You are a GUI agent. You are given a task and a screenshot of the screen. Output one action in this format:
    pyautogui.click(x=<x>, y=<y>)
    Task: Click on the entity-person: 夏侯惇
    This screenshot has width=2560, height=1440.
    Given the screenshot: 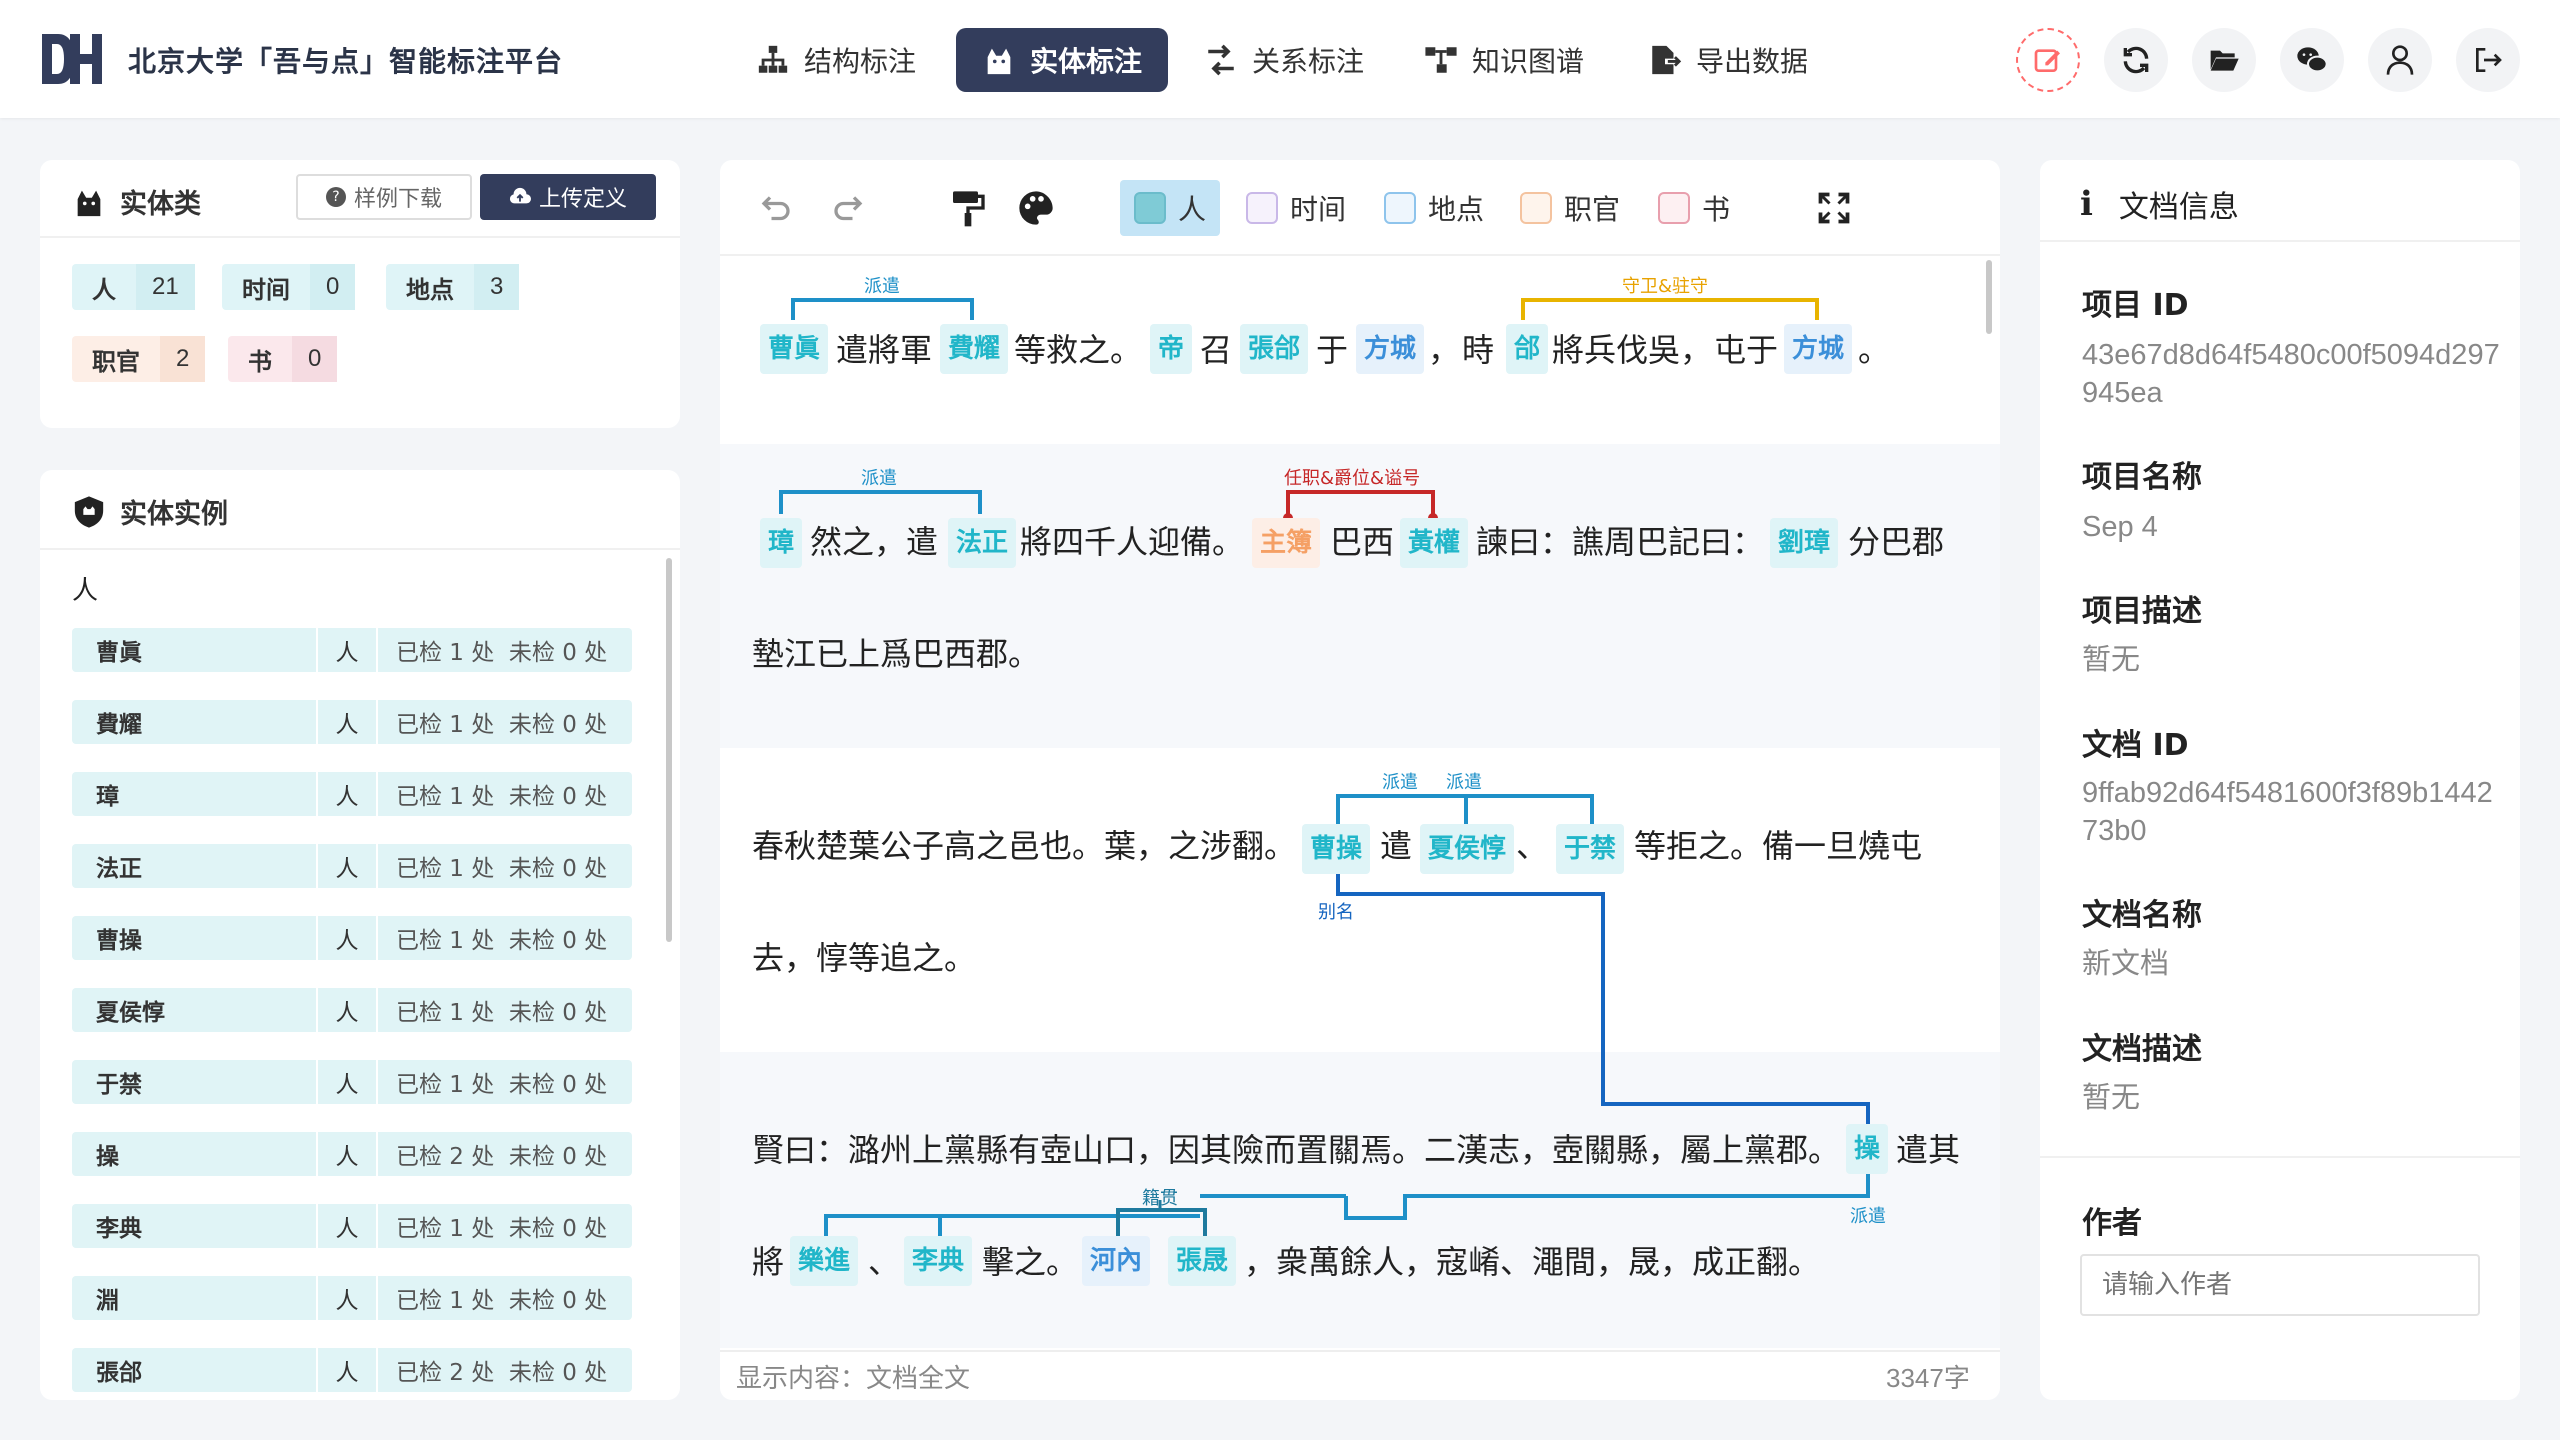 What is the action you would take?
    pyautogui.click(x=1467, y=849)
    